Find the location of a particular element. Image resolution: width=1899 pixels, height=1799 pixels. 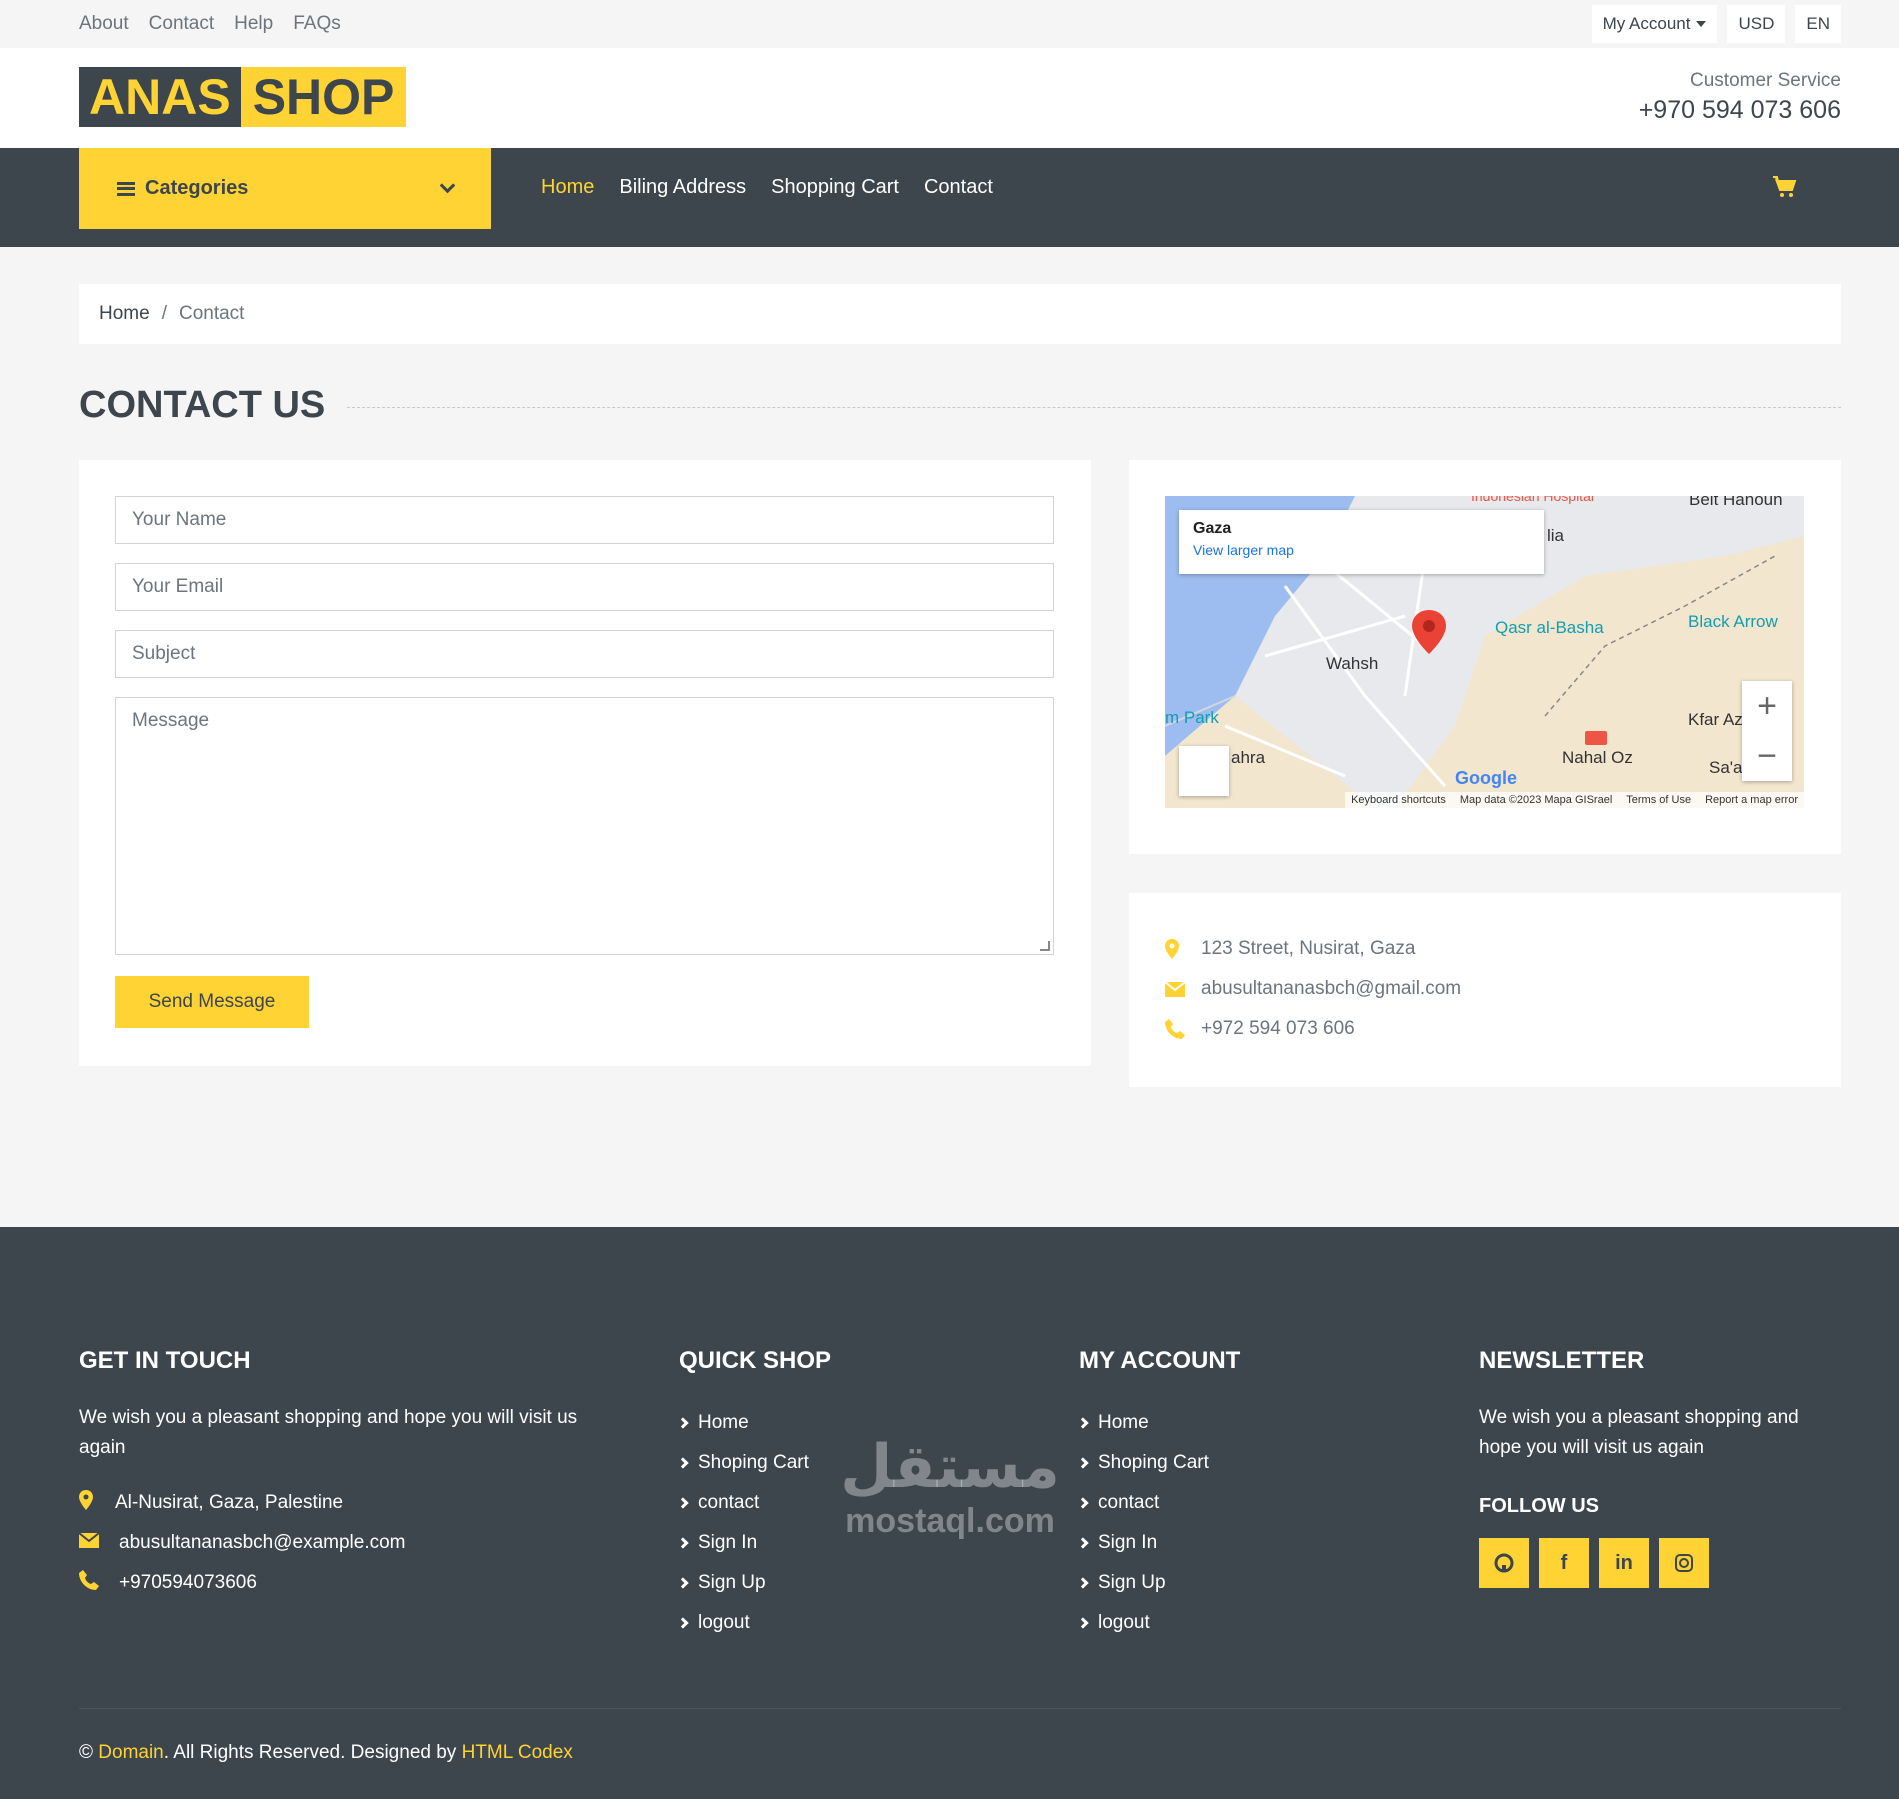

my-account-link-contact: contact is located at coordinates (1238, 1503).